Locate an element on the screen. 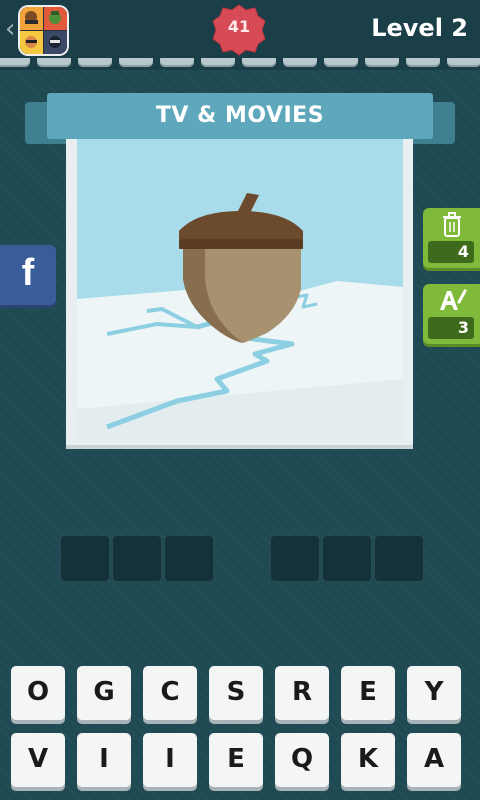 This screenshot has height=800, width=480. facebook-share-button: f is located at coordinates (28, 275).